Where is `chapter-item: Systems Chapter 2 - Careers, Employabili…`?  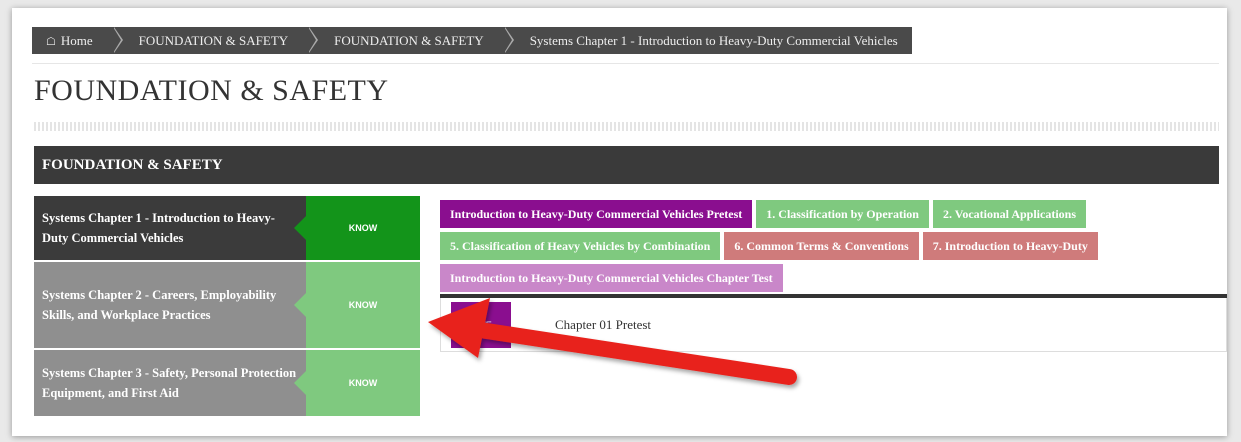
chapter-item: Systems Chapter 2 - Careers, Employabili… is located at coordinates (227, 306).